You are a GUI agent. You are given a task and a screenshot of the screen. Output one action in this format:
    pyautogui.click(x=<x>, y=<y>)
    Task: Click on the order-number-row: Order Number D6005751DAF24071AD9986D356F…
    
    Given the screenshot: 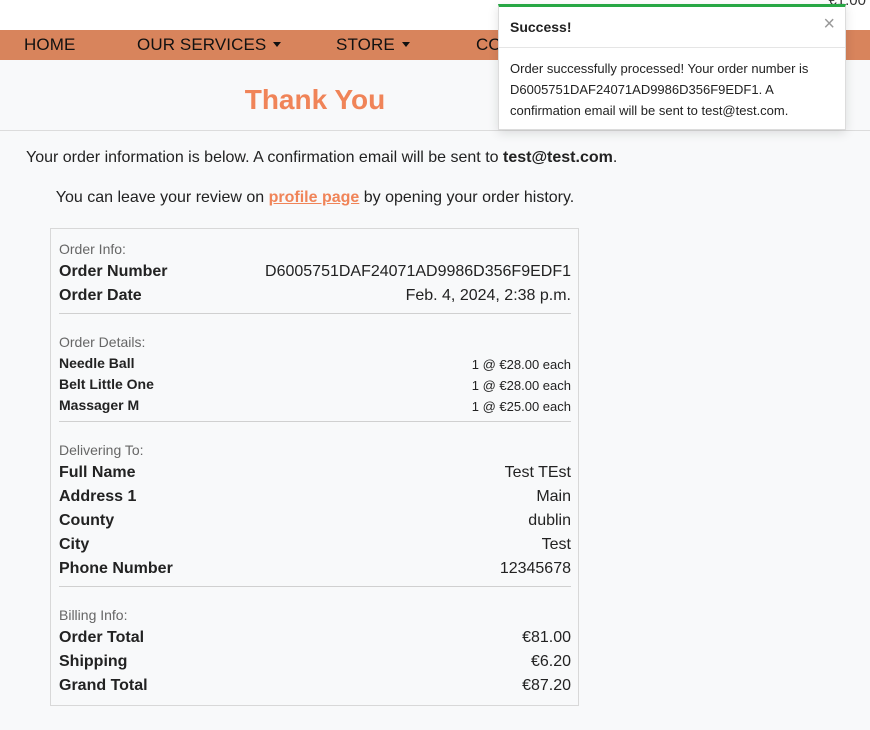 What is the action you would take?
    pyautogui.click(x=315, y=274)
    